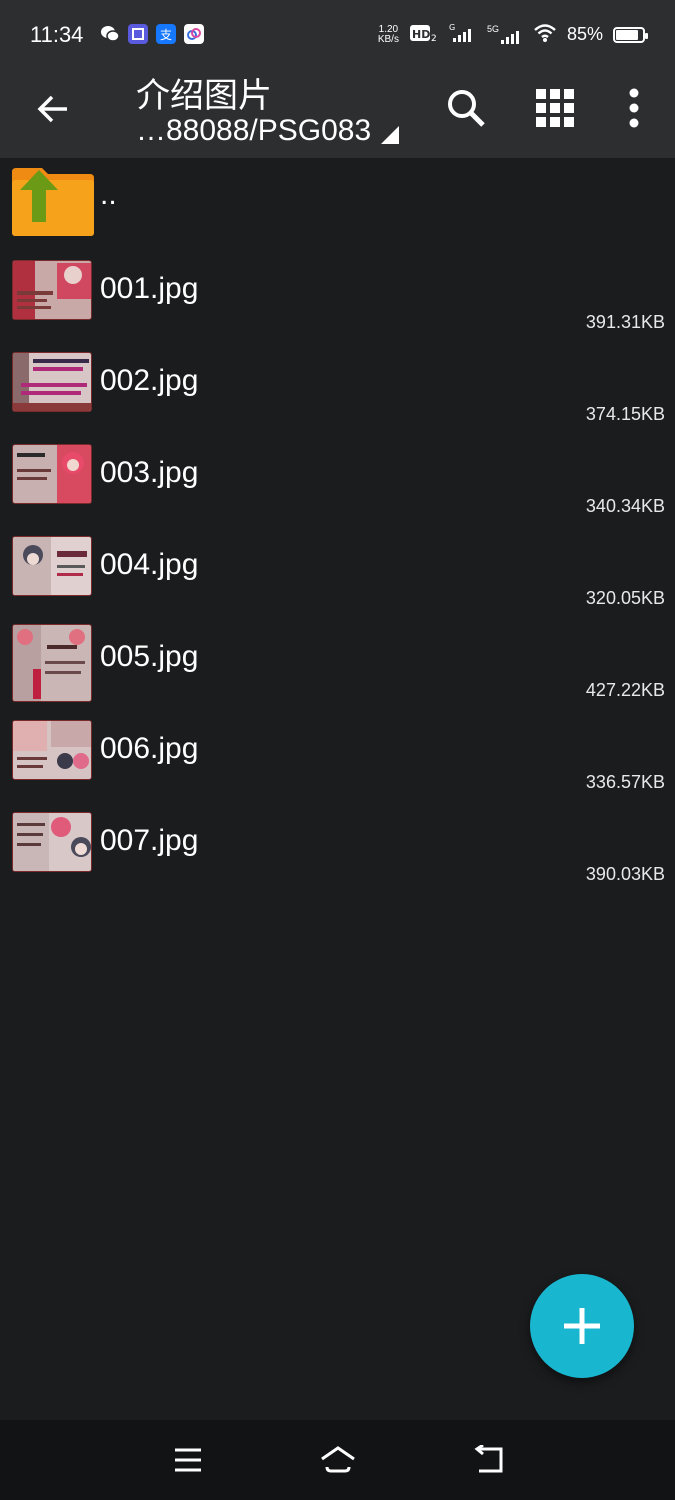  Describe the element at coordinates (166, 34) in the screenshot. I see `alipay-icon: 支` at that location.